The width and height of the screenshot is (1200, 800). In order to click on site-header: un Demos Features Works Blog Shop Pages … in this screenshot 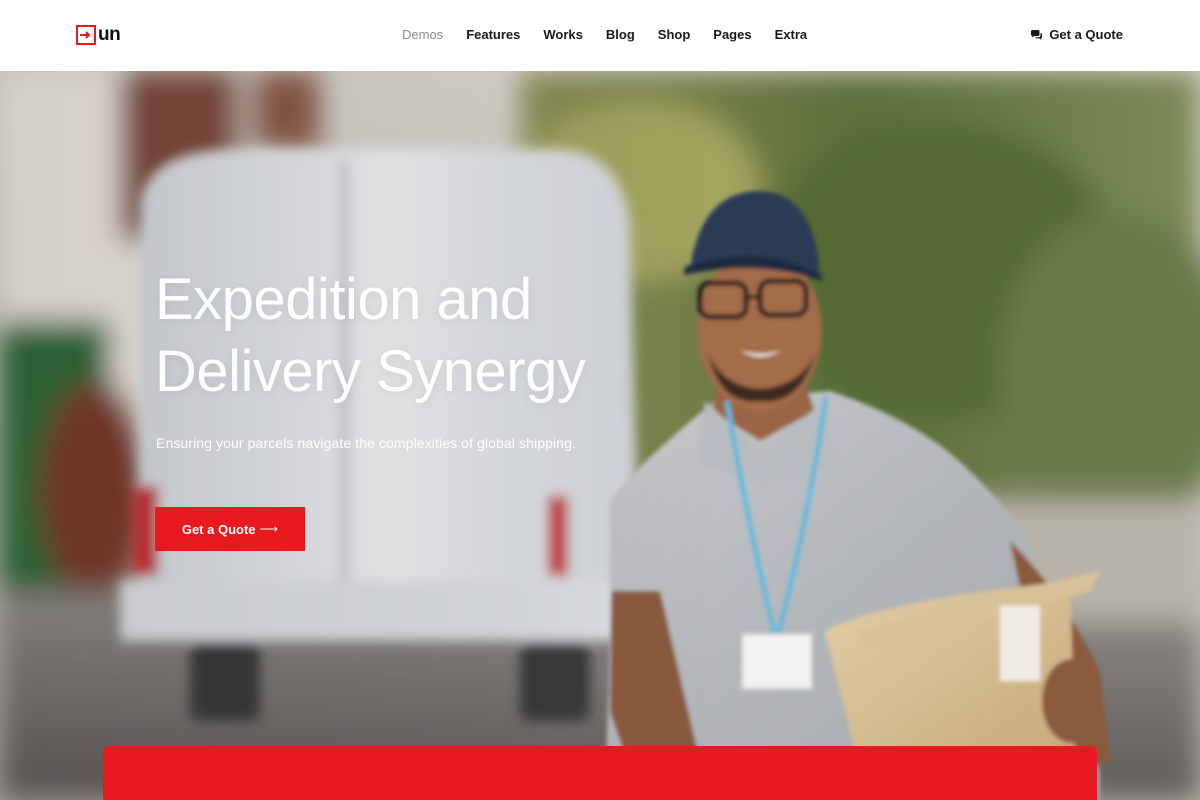, I will do `click(600, 35)`.